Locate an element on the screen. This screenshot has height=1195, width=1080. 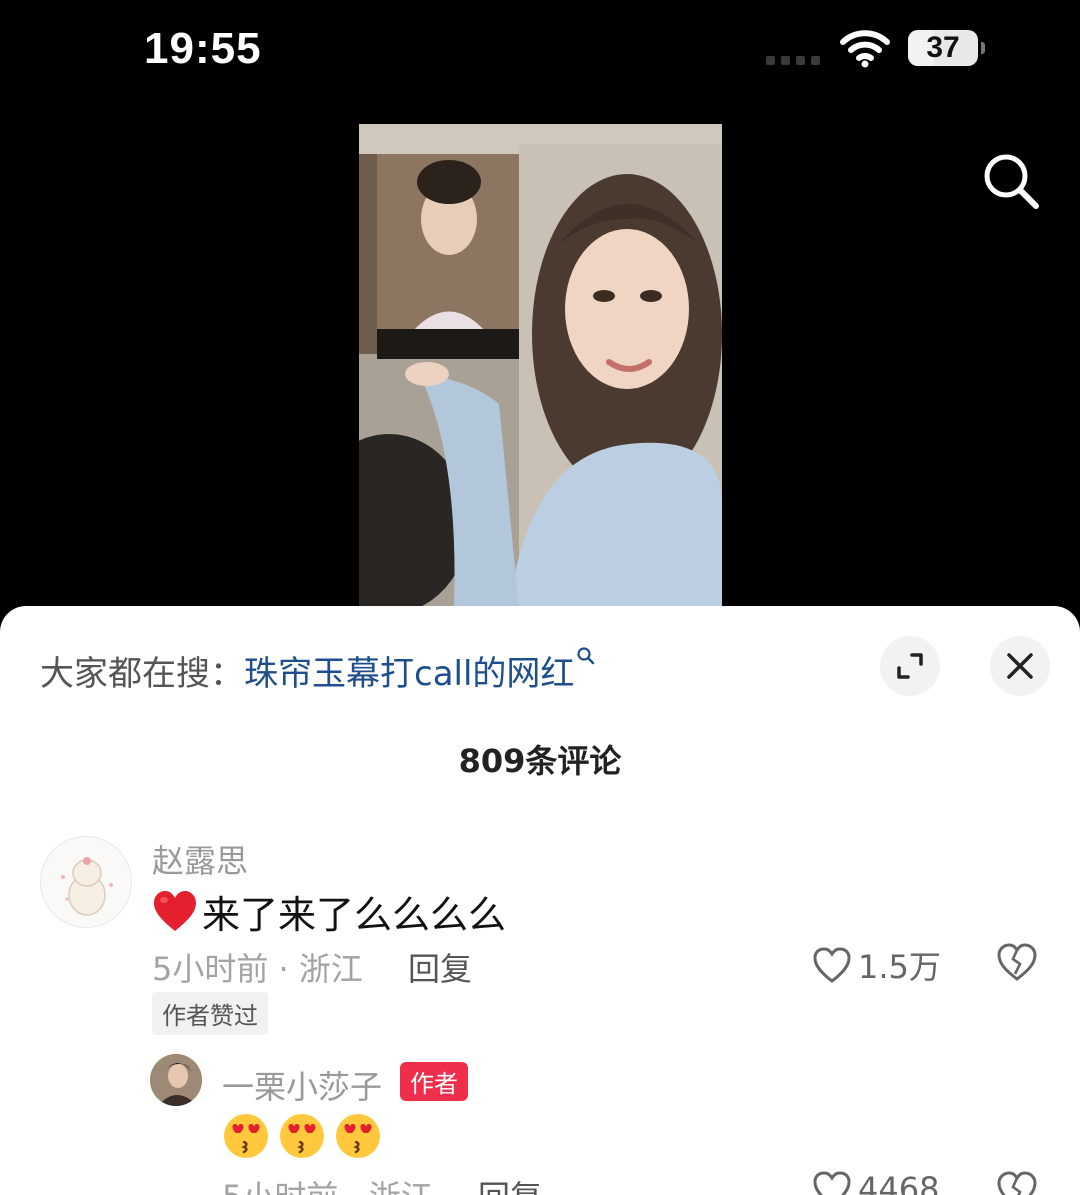
cellular-signal-icon is located at coordinates (793, 60).